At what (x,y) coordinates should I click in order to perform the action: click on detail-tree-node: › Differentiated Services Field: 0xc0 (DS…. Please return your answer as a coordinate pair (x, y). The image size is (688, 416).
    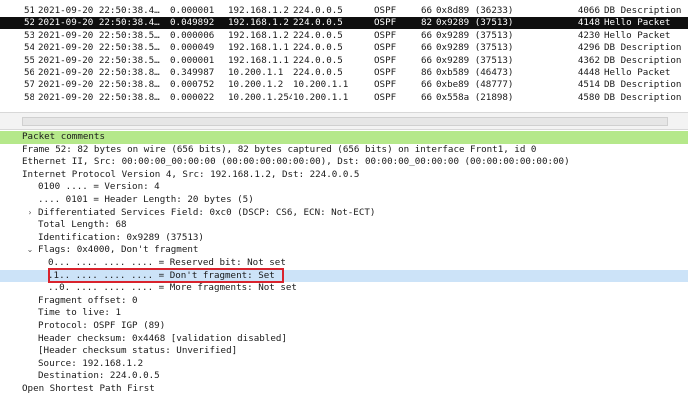
    Looking at the image, I should click on (344, 213).